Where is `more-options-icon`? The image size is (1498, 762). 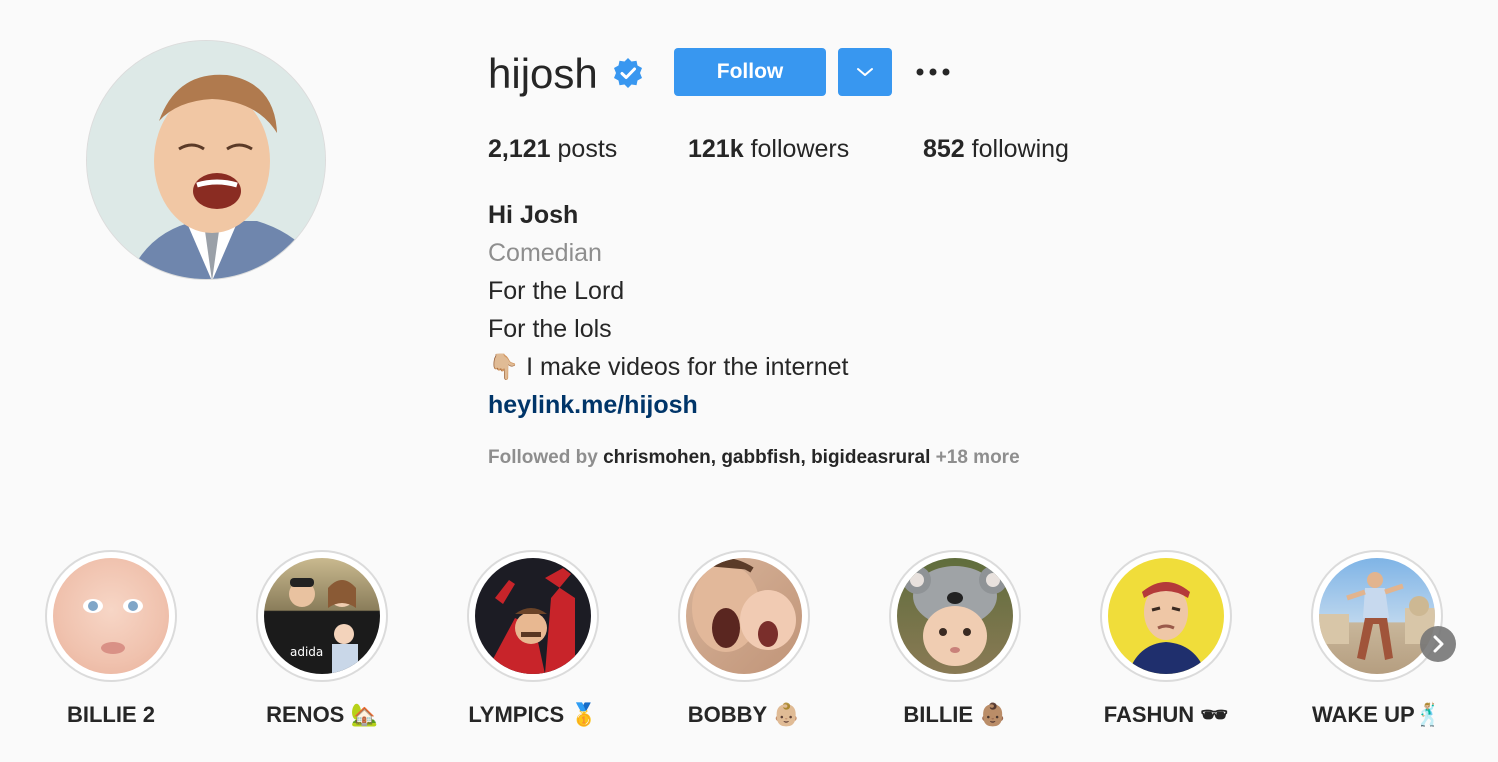
more-options-icon is located at coordinates (933, 72).